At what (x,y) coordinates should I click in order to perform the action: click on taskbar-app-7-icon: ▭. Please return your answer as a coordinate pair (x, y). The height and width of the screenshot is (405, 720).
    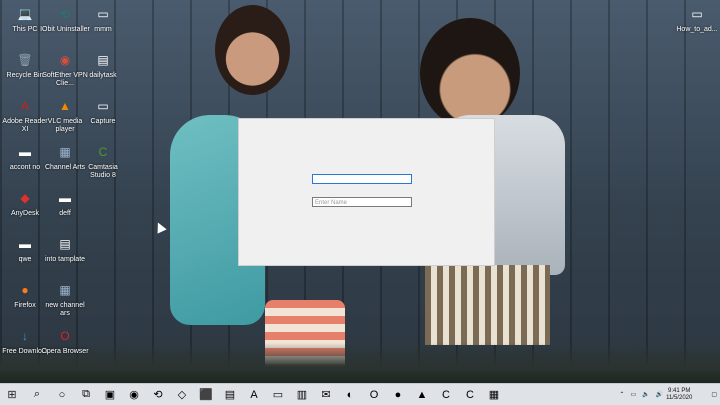
    Looking at the image, I should click on (278, 394).